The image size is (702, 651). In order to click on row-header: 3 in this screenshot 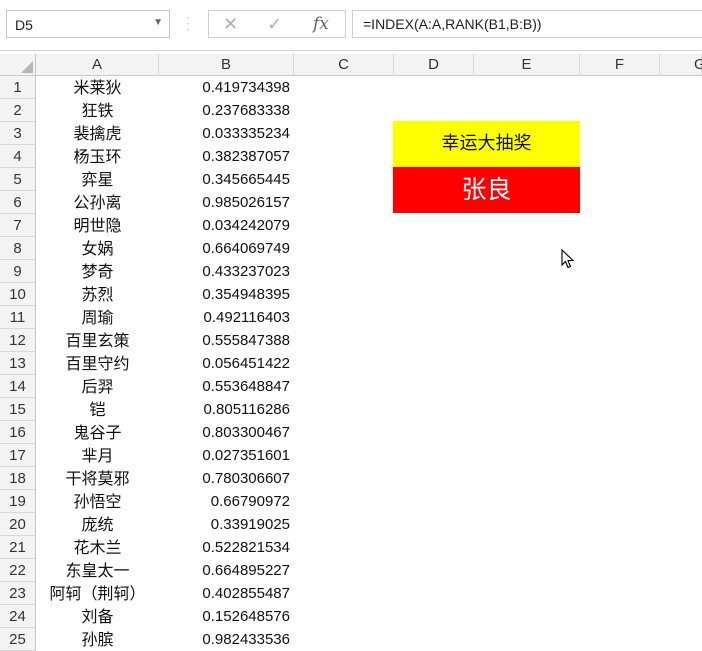, I will do `click(18, 133)`.